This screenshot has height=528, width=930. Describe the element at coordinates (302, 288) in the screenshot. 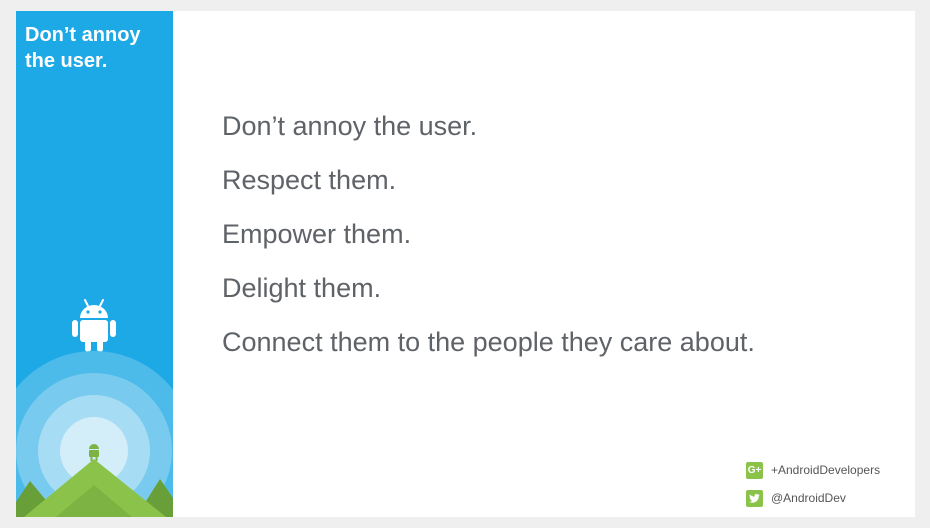

I see `bullet-item: Delight them.` at that location.